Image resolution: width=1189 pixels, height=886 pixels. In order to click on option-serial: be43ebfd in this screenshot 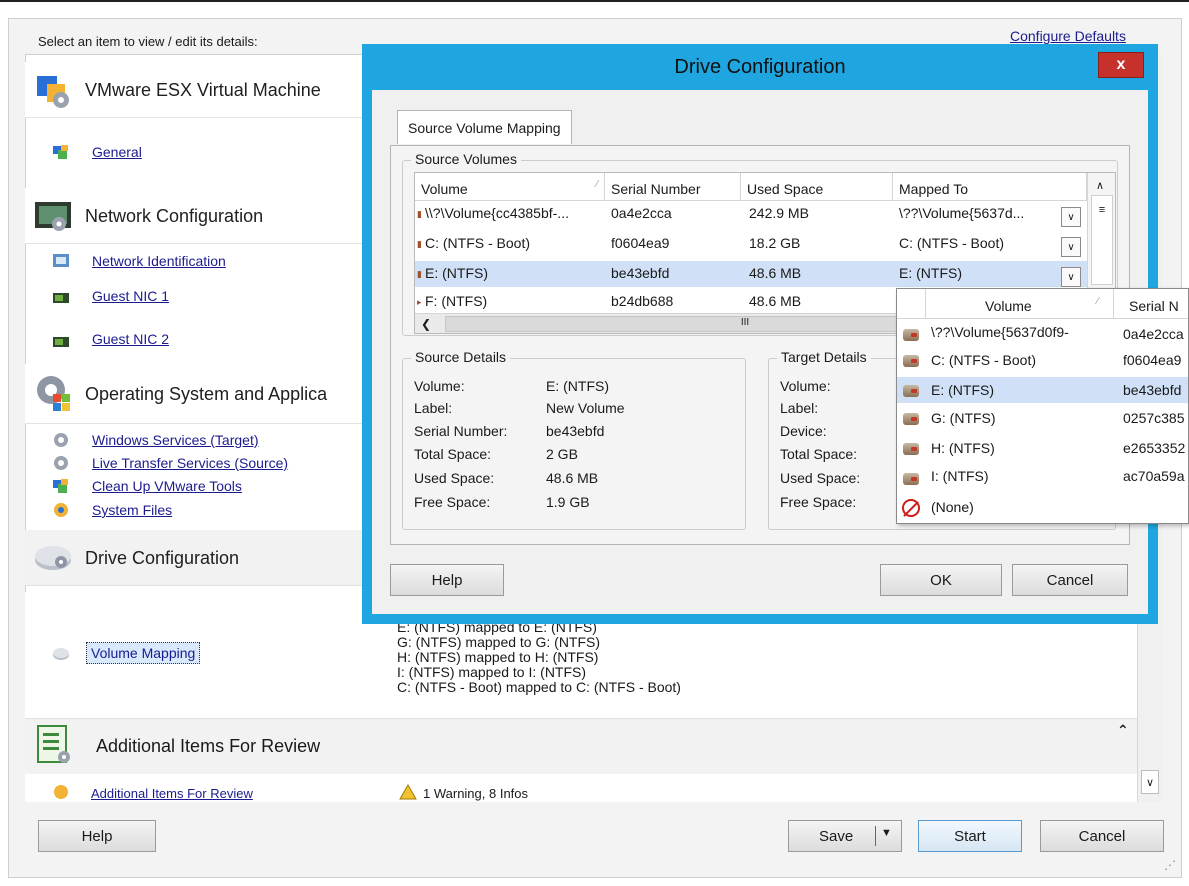, I will do `click(1152, 390)`.